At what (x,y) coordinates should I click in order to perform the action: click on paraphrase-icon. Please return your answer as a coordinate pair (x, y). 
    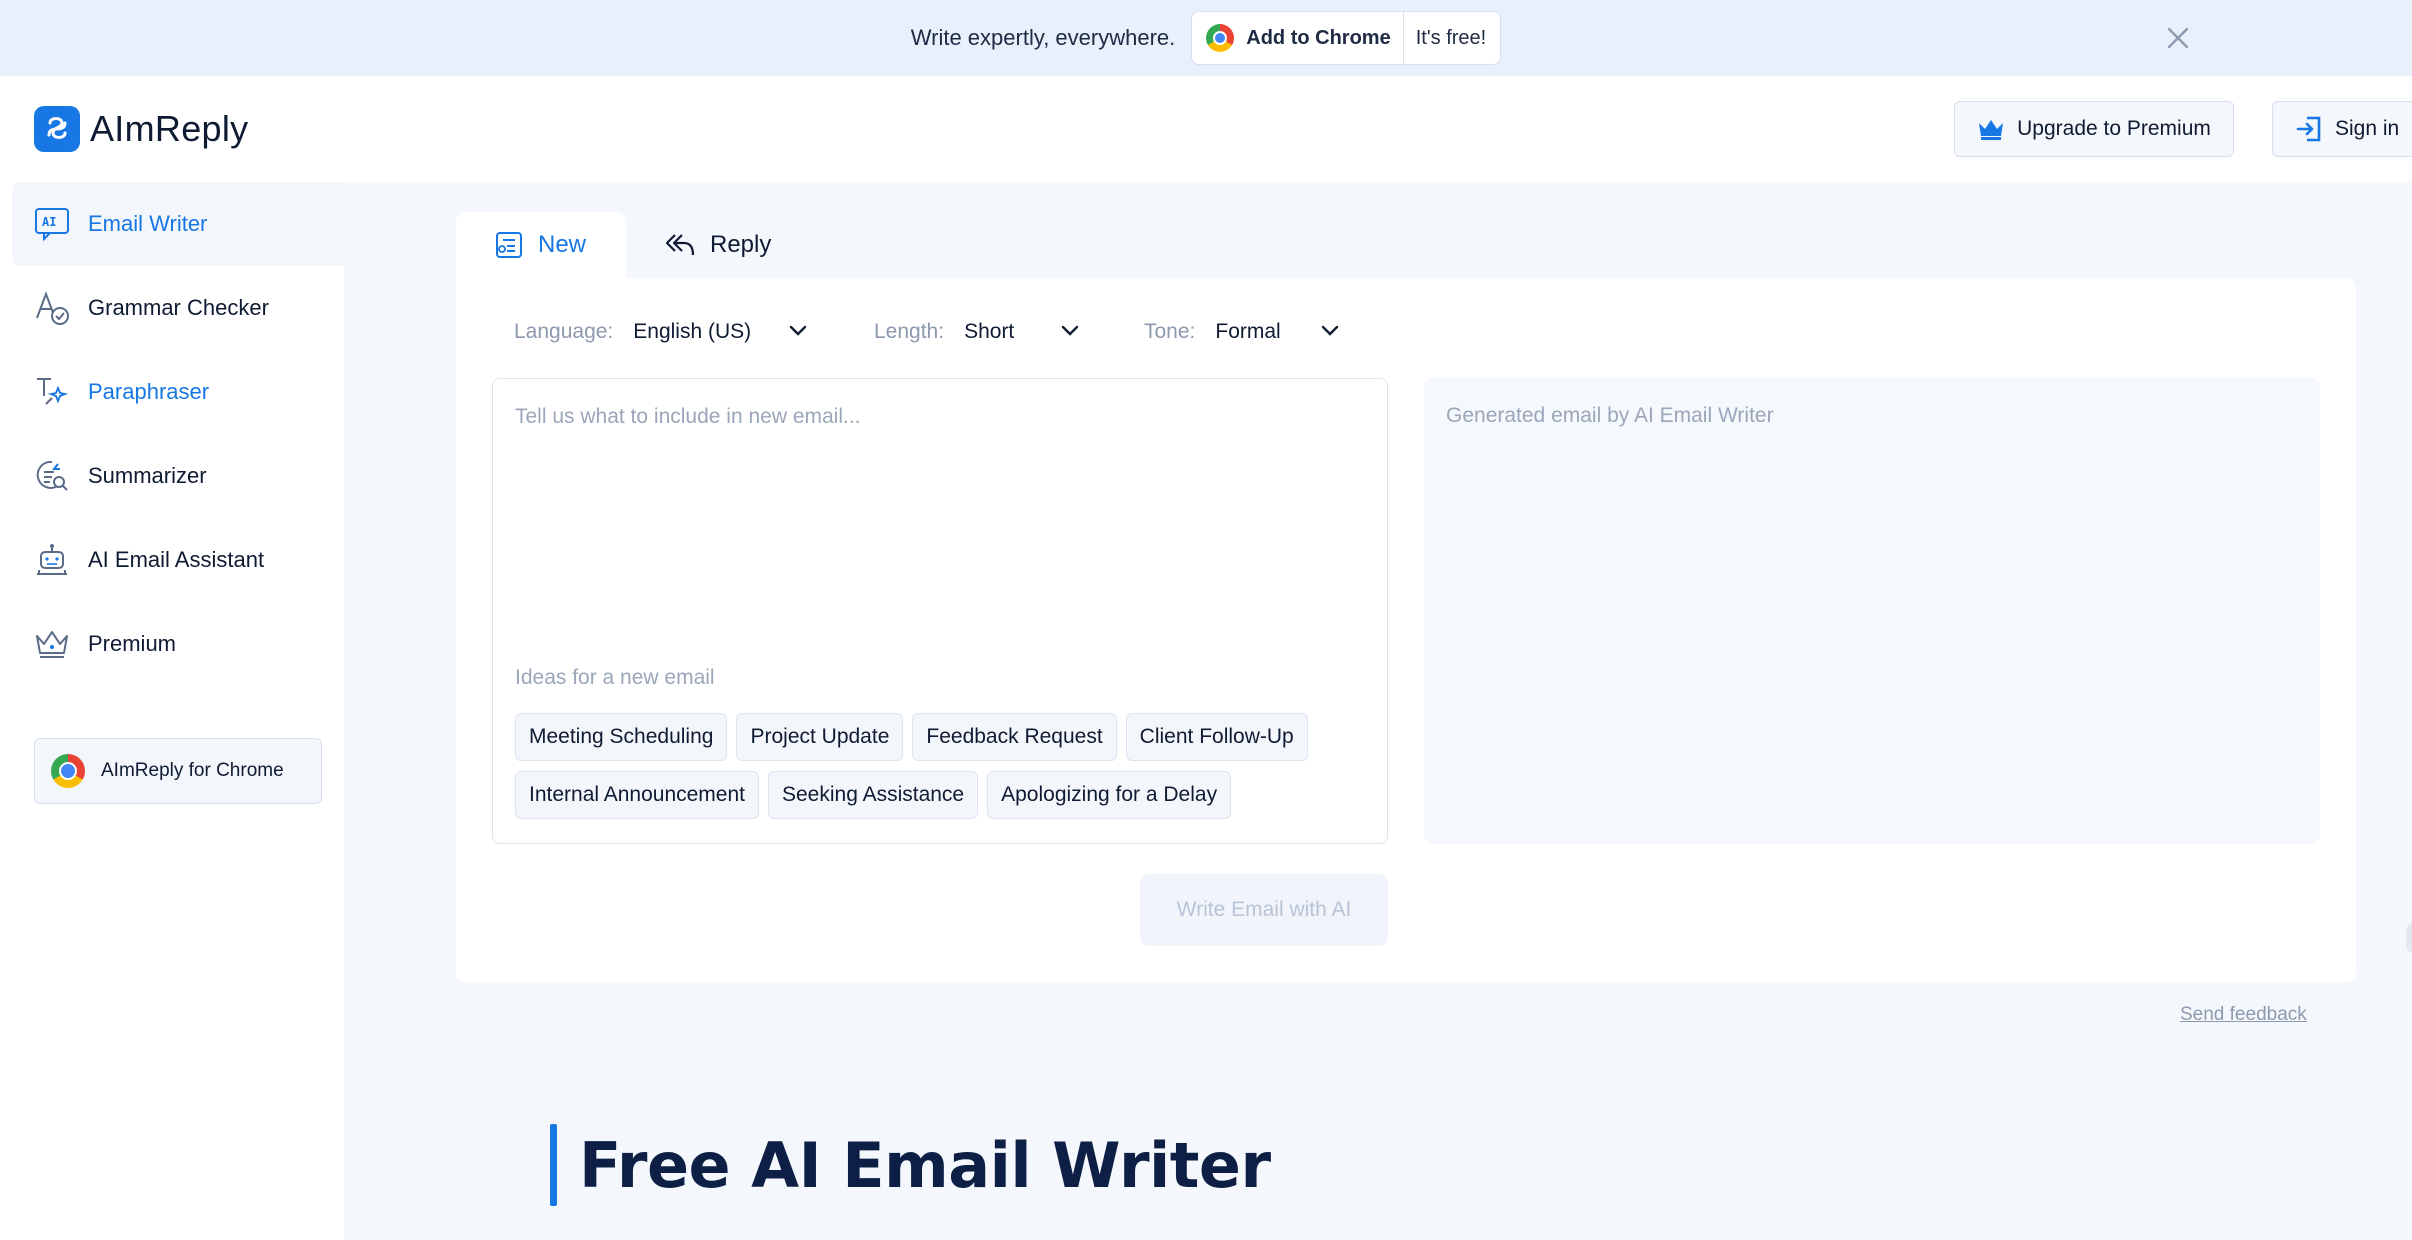
    Looking at the image, I should click on (52, 392).